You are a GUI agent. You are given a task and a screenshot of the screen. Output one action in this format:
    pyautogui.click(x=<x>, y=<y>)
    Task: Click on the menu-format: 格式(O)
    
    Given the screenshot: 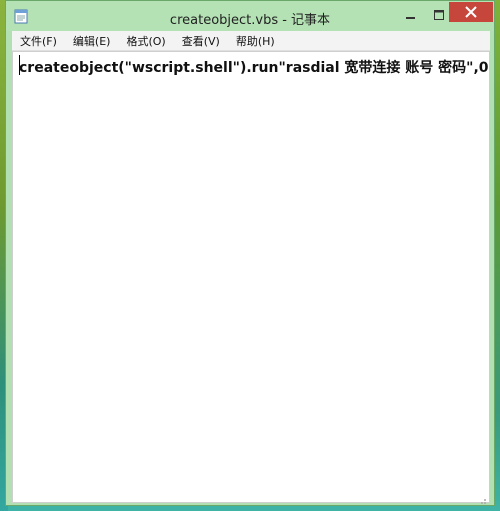 What is the action you would take?
    pyautogui.click(x=145, y=41)
    